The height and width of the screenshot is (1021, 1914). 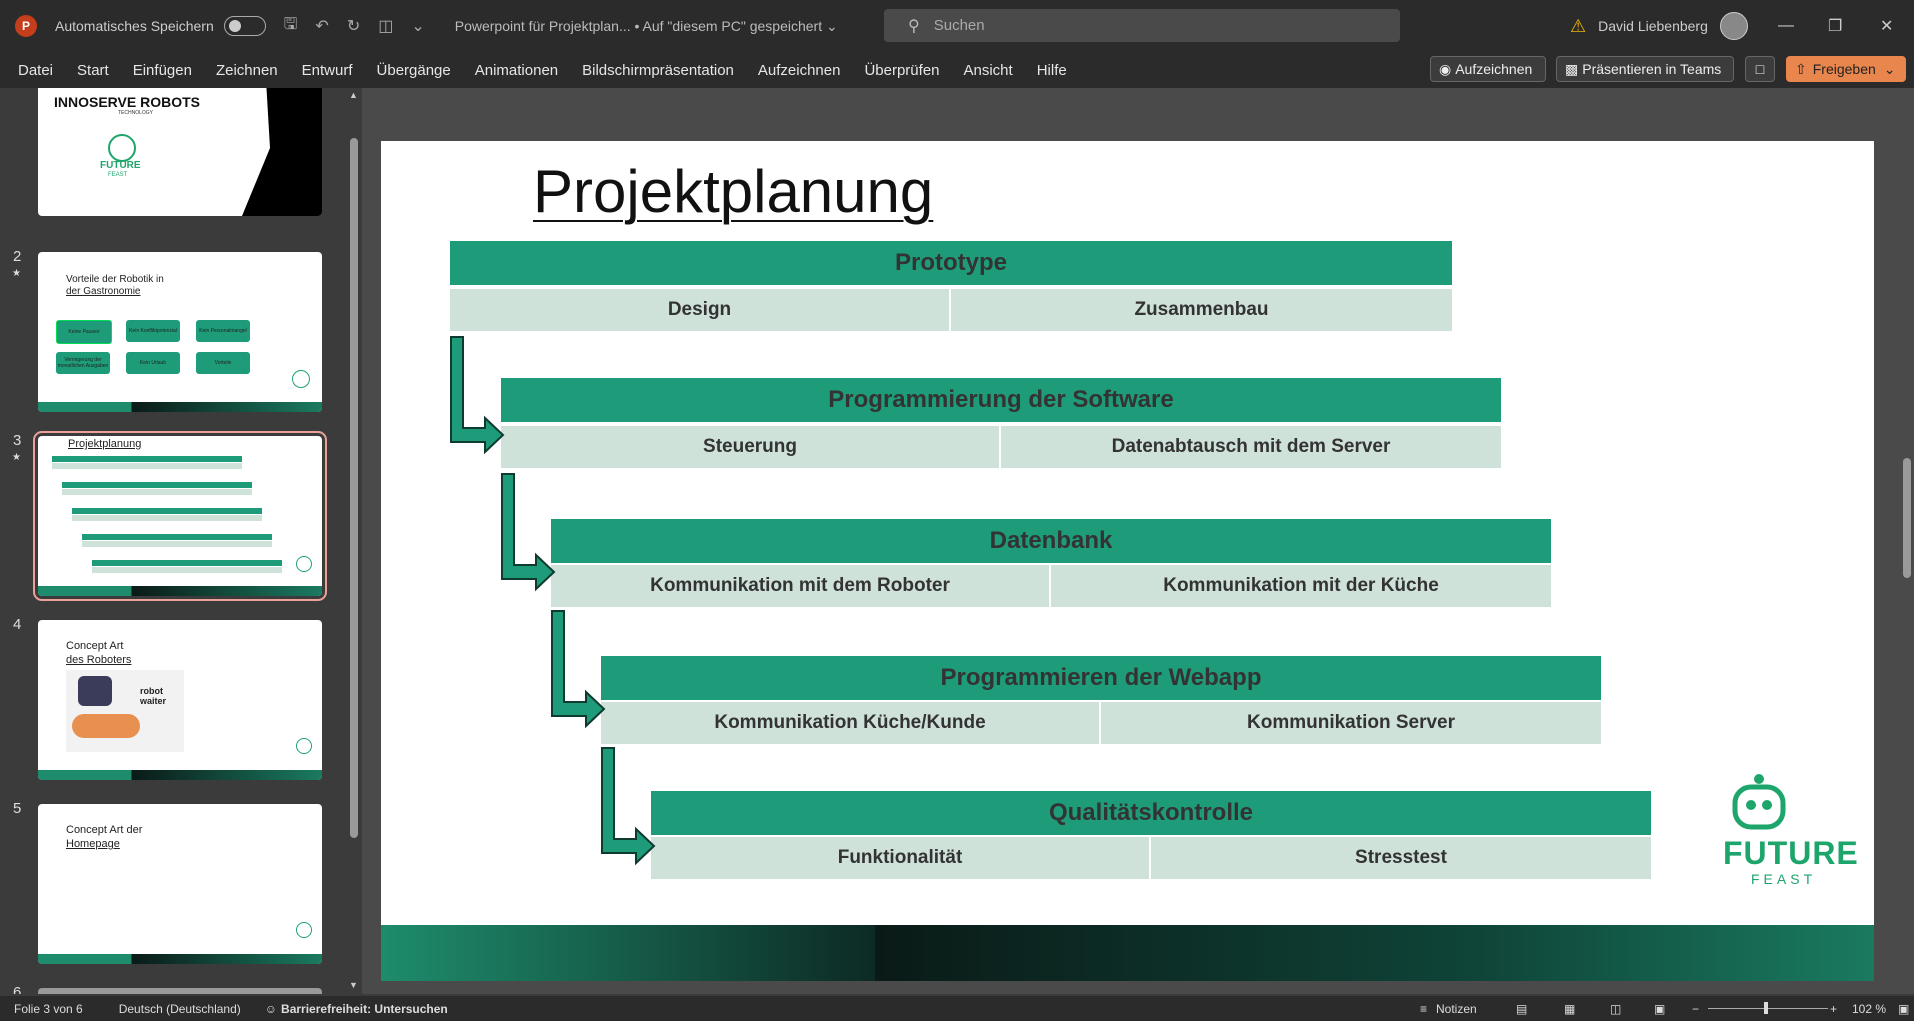 I want to click on thumbnail-title: Concept Art, so click(x=95, y=646).